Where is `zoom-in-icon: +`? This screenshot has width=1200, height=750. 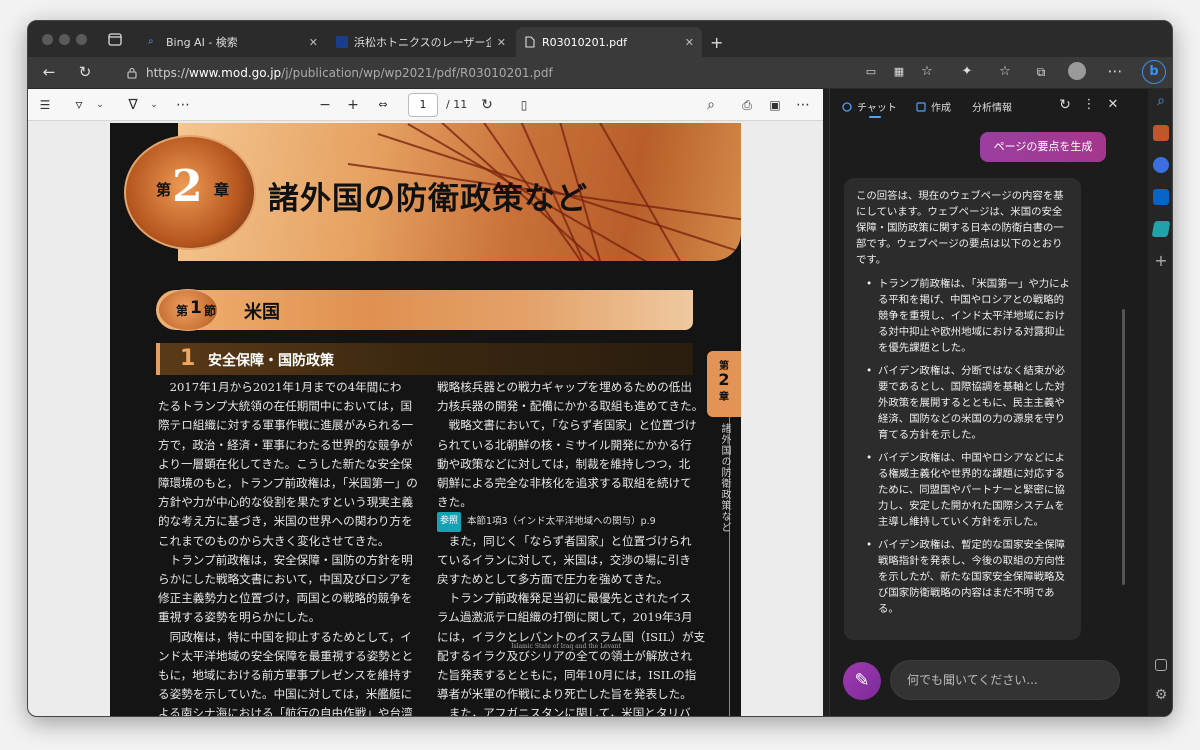
zoom-in-icon: + is located at coordinates (353, 105).